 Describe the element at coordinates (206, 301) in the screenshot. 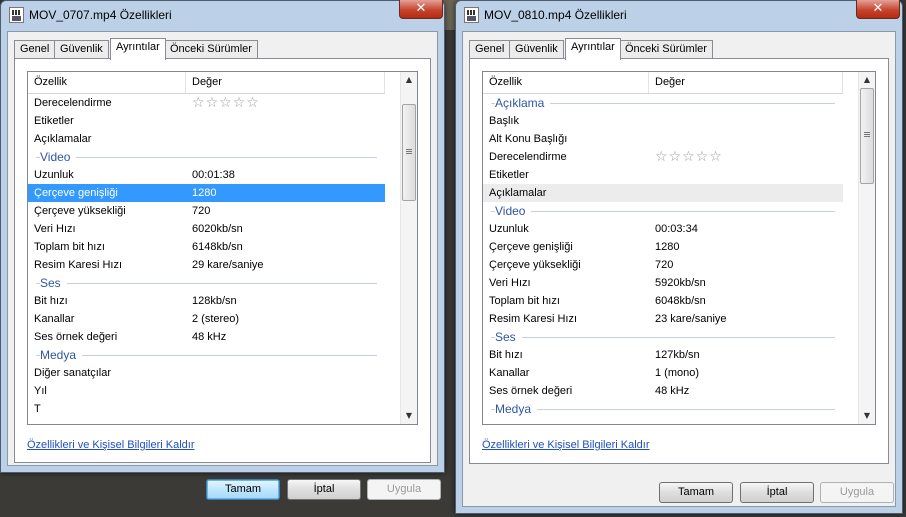

I see `property-row: Bit hızı 128kb/sn` at that location.